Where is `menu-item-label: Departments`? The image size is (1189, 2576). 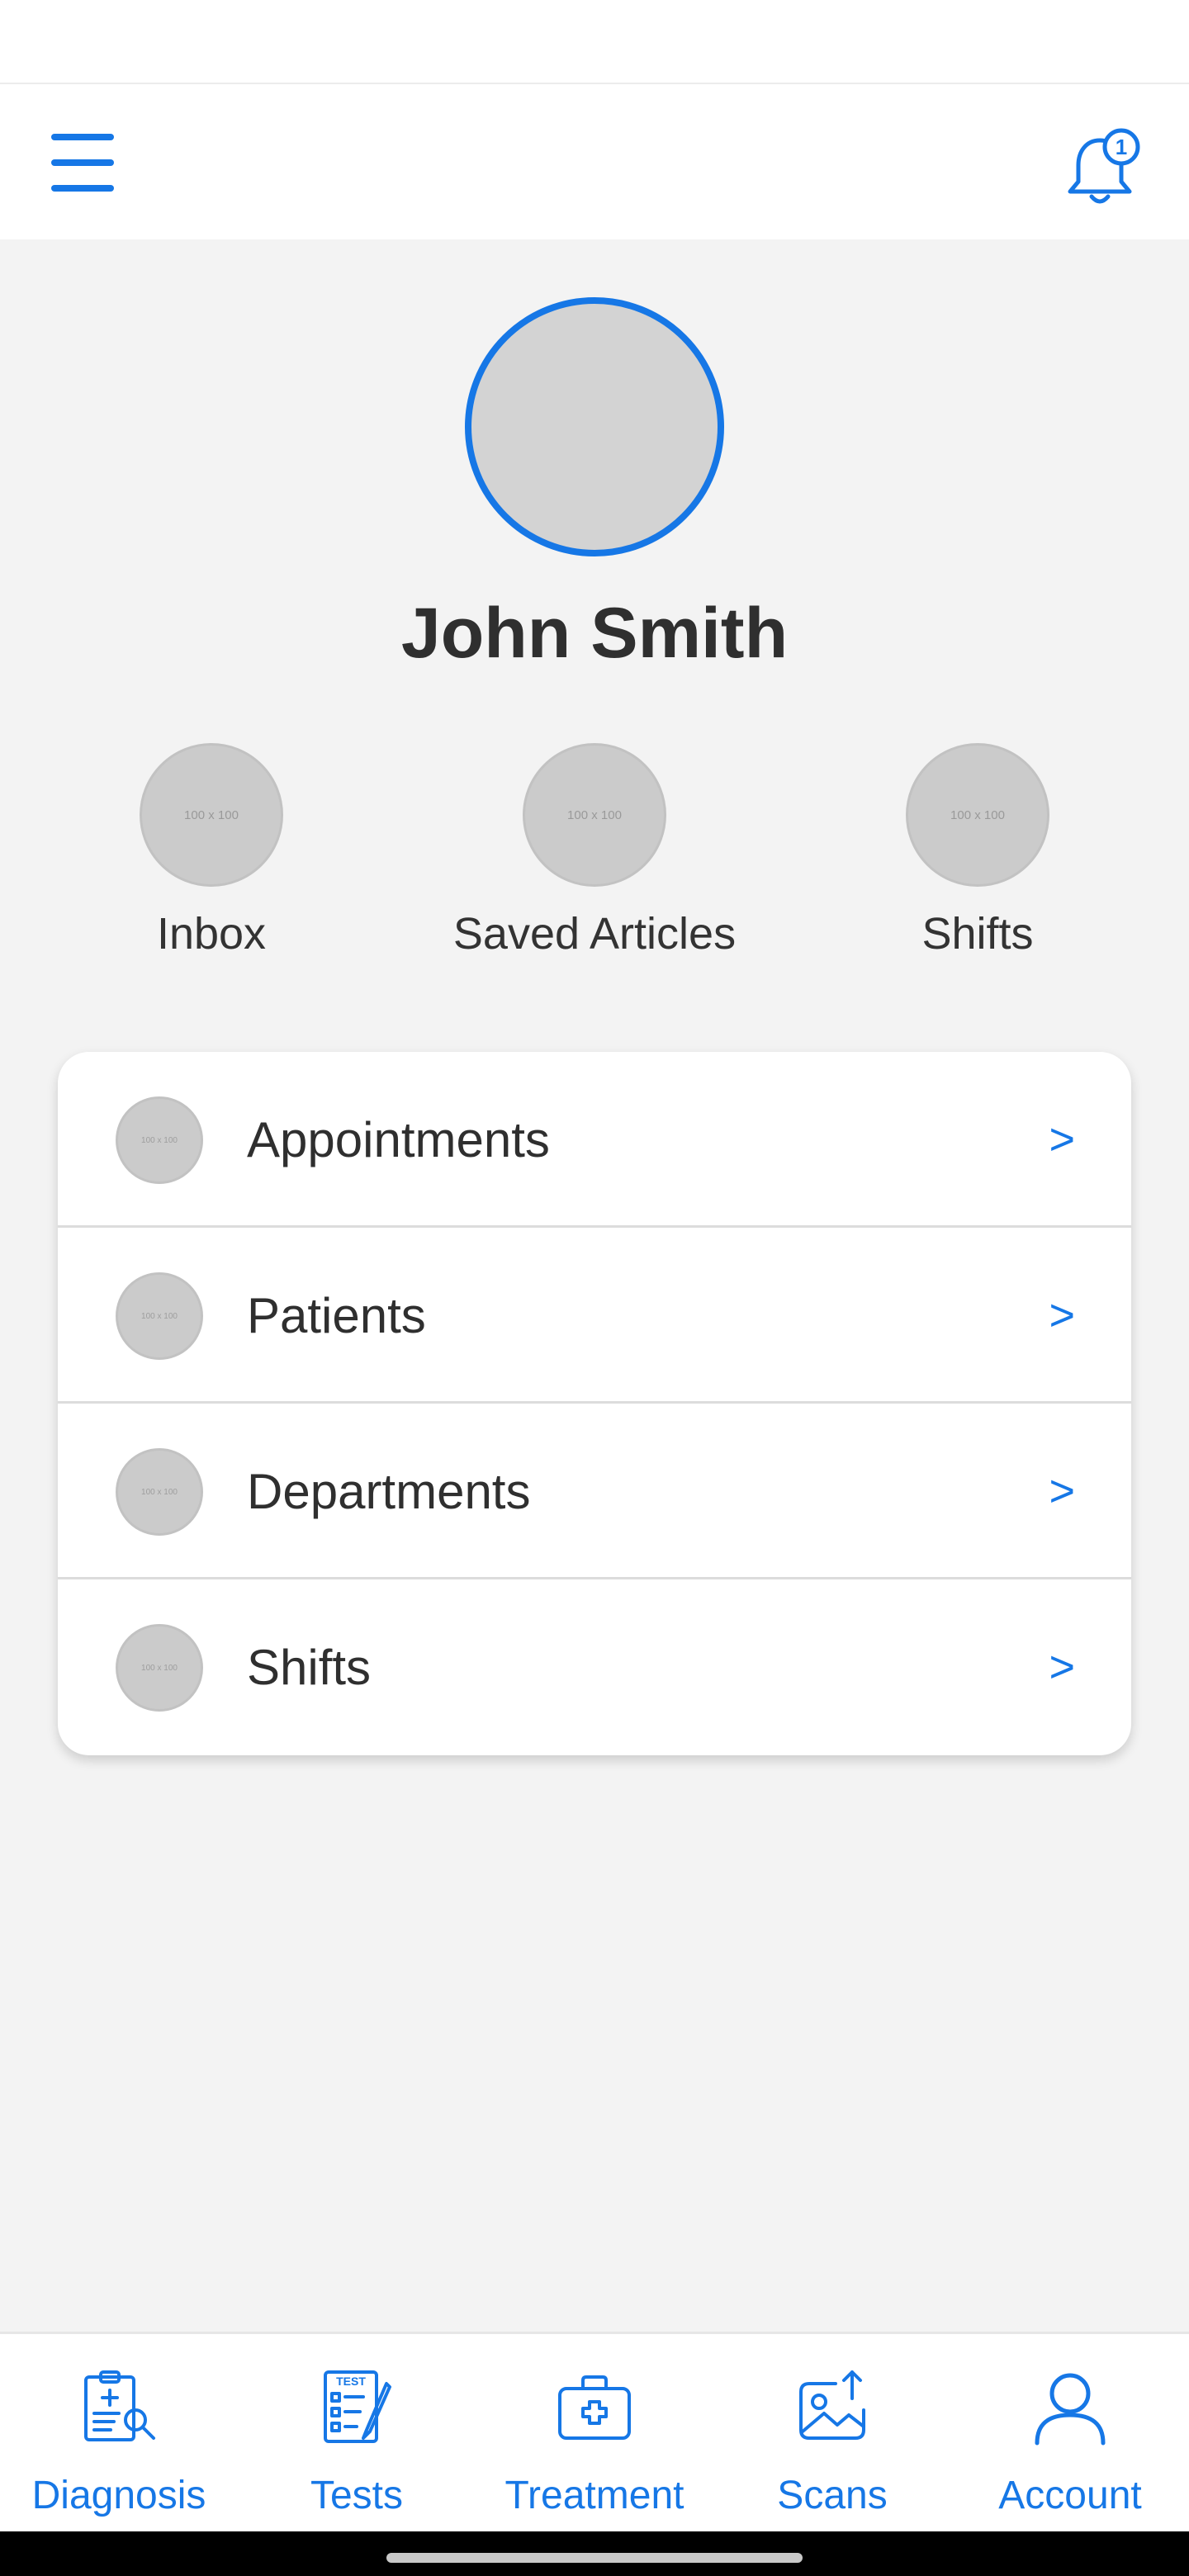 menu-item-label: Departments is located at coordinates (389, 1491).